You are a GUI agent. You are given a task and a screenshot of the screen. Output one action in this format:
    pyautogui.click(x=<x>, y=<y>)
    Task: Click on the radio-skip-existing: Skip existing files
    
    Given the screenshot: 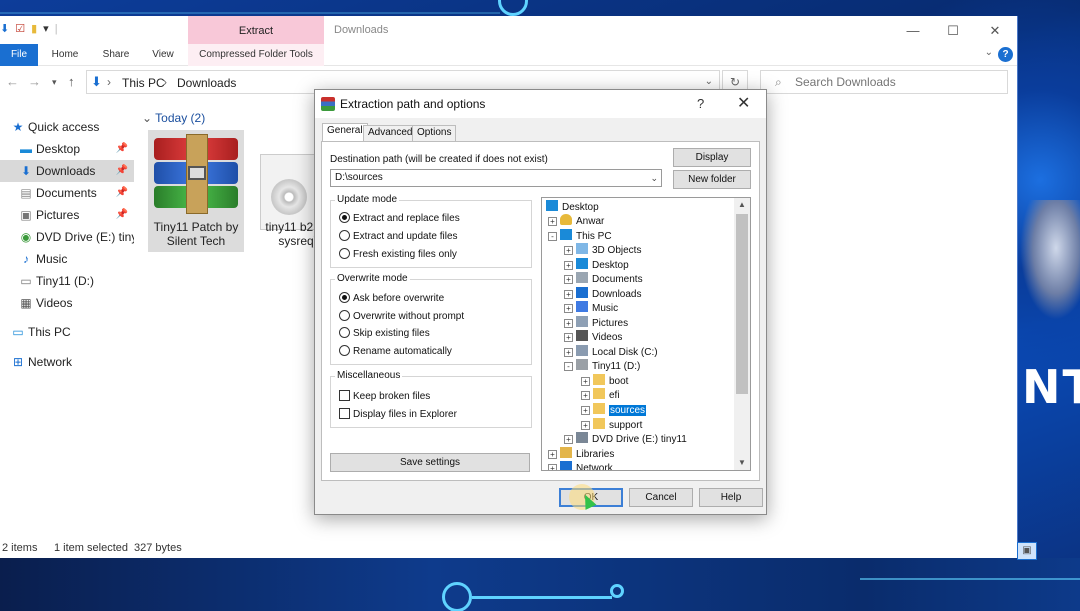 What is the action you would take?
    pyautogui.click(x=384, y=334)
    